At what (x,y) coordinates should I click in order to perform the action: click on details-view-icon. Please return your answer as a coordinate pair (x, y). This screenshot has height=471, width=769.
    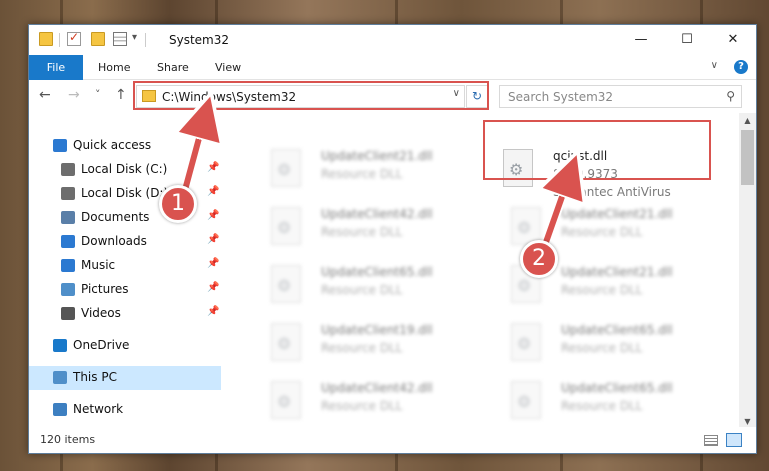
    Looking at the image, I should click on (711, 440).